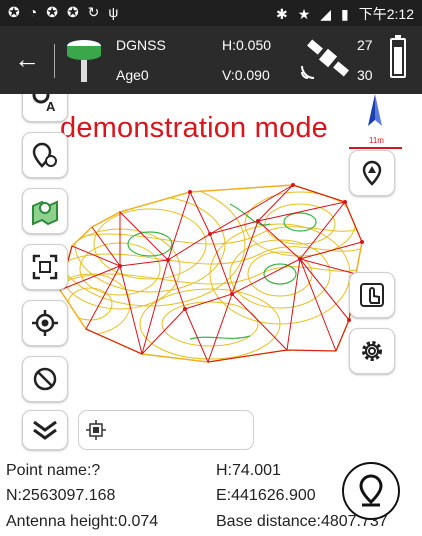  I want to click on point-time-icon, so click(44, 155).